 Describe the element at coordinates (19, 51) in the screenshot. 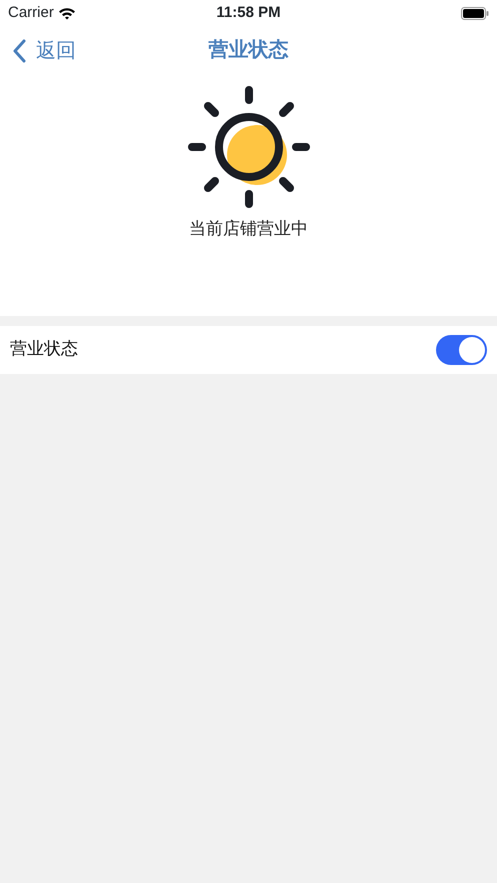

I see `chevron-left-icon` at that location.